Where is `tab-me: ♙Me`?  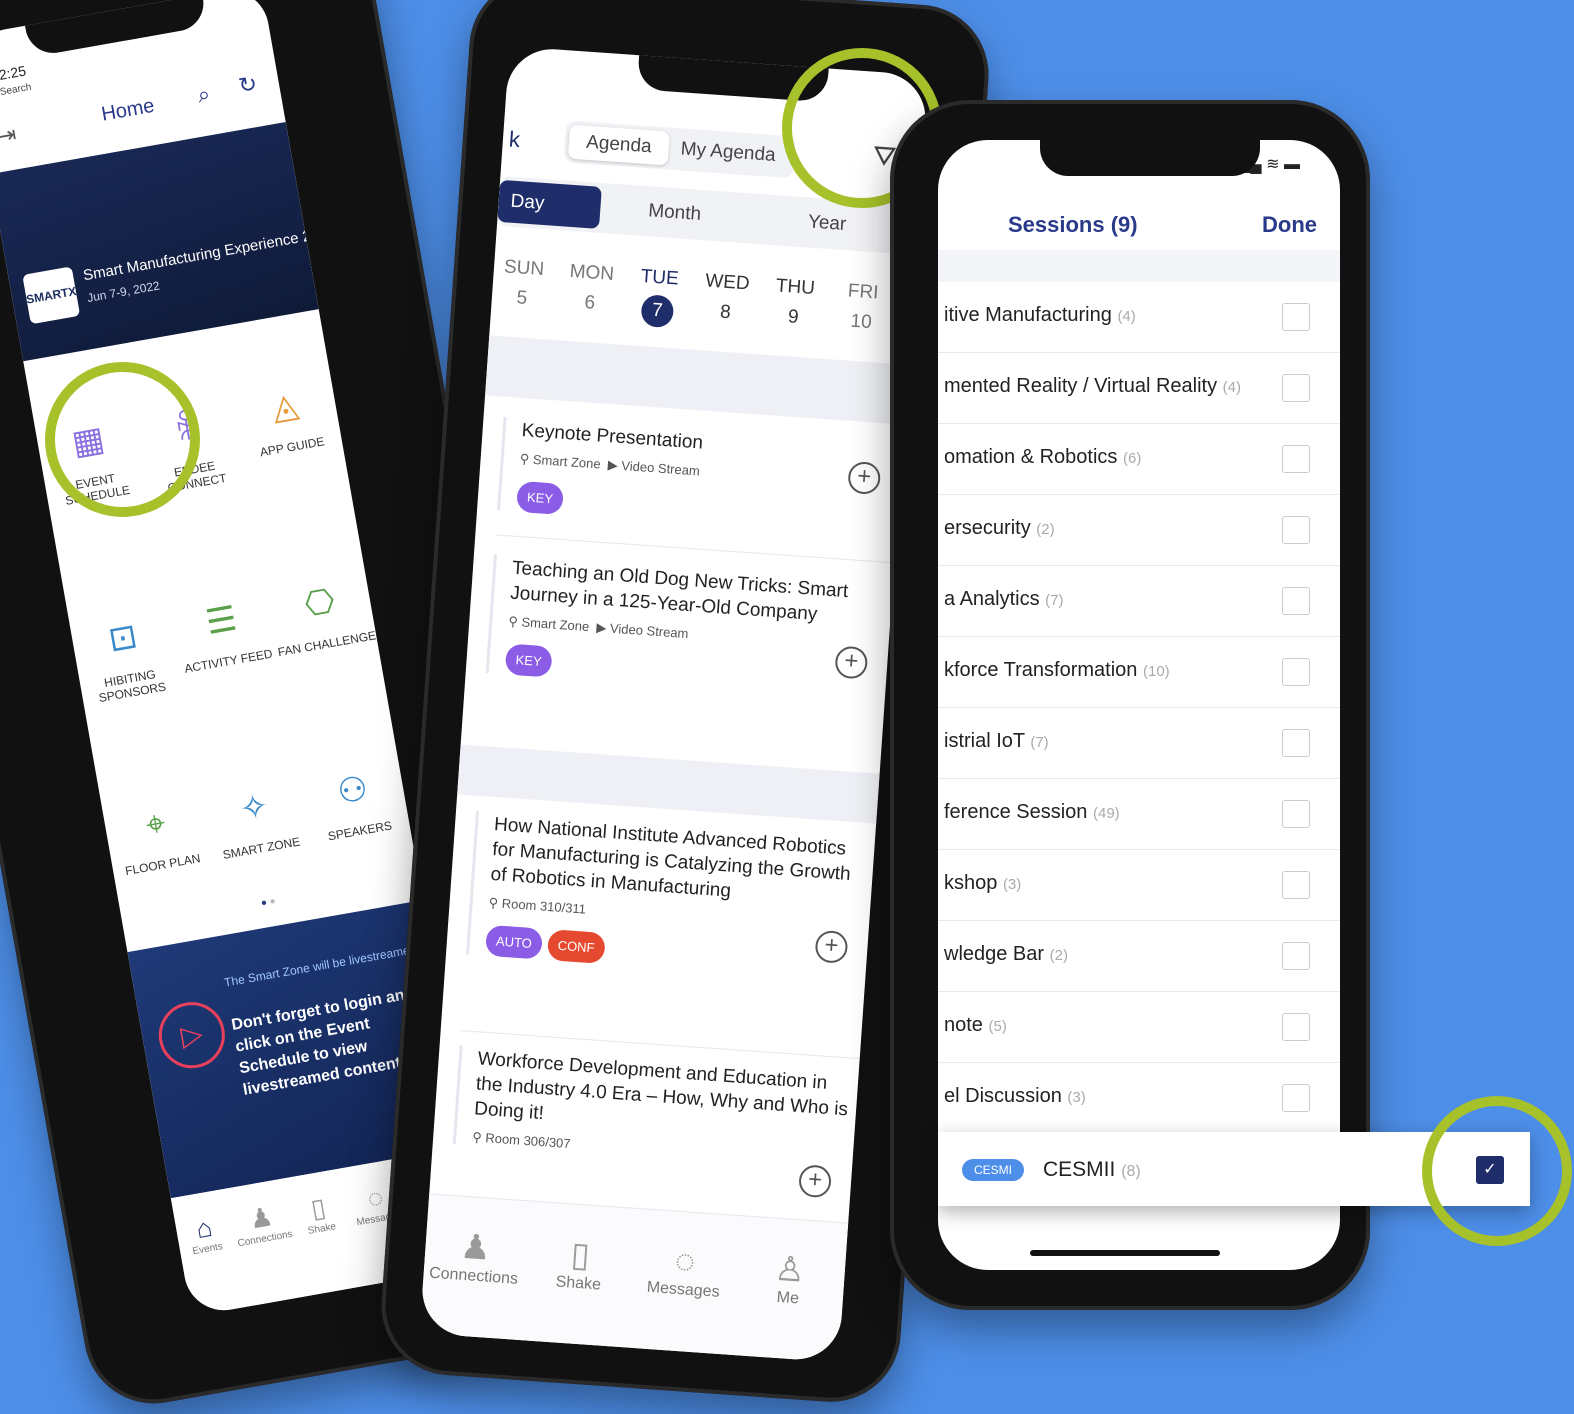 tab-me: ♙Me is located at coordinates (789, 1278).